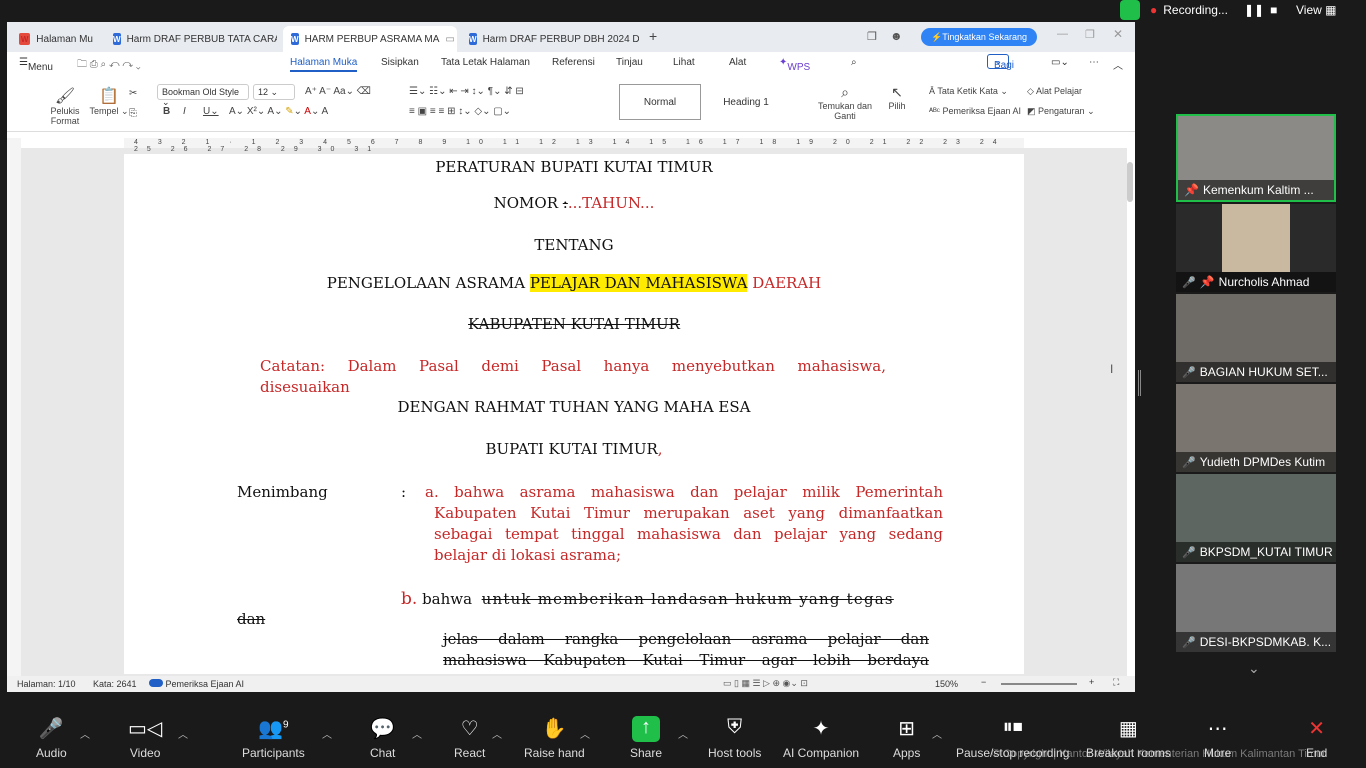  Describe the element at coordinates (14, 408) in the screenshot. I see `vertical-ruler` at that location.